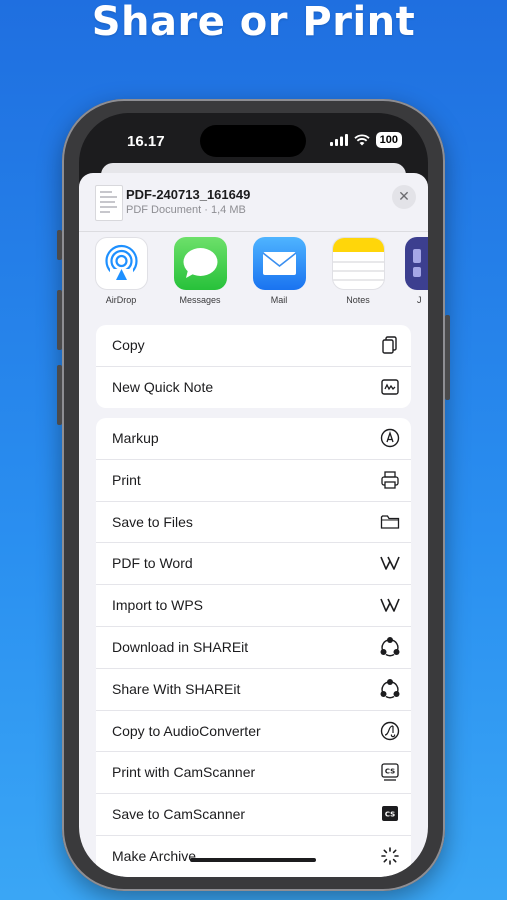  Describe the element at coordinates (390, 387) in the screenshot. I see `quick-note-icon` at that location.